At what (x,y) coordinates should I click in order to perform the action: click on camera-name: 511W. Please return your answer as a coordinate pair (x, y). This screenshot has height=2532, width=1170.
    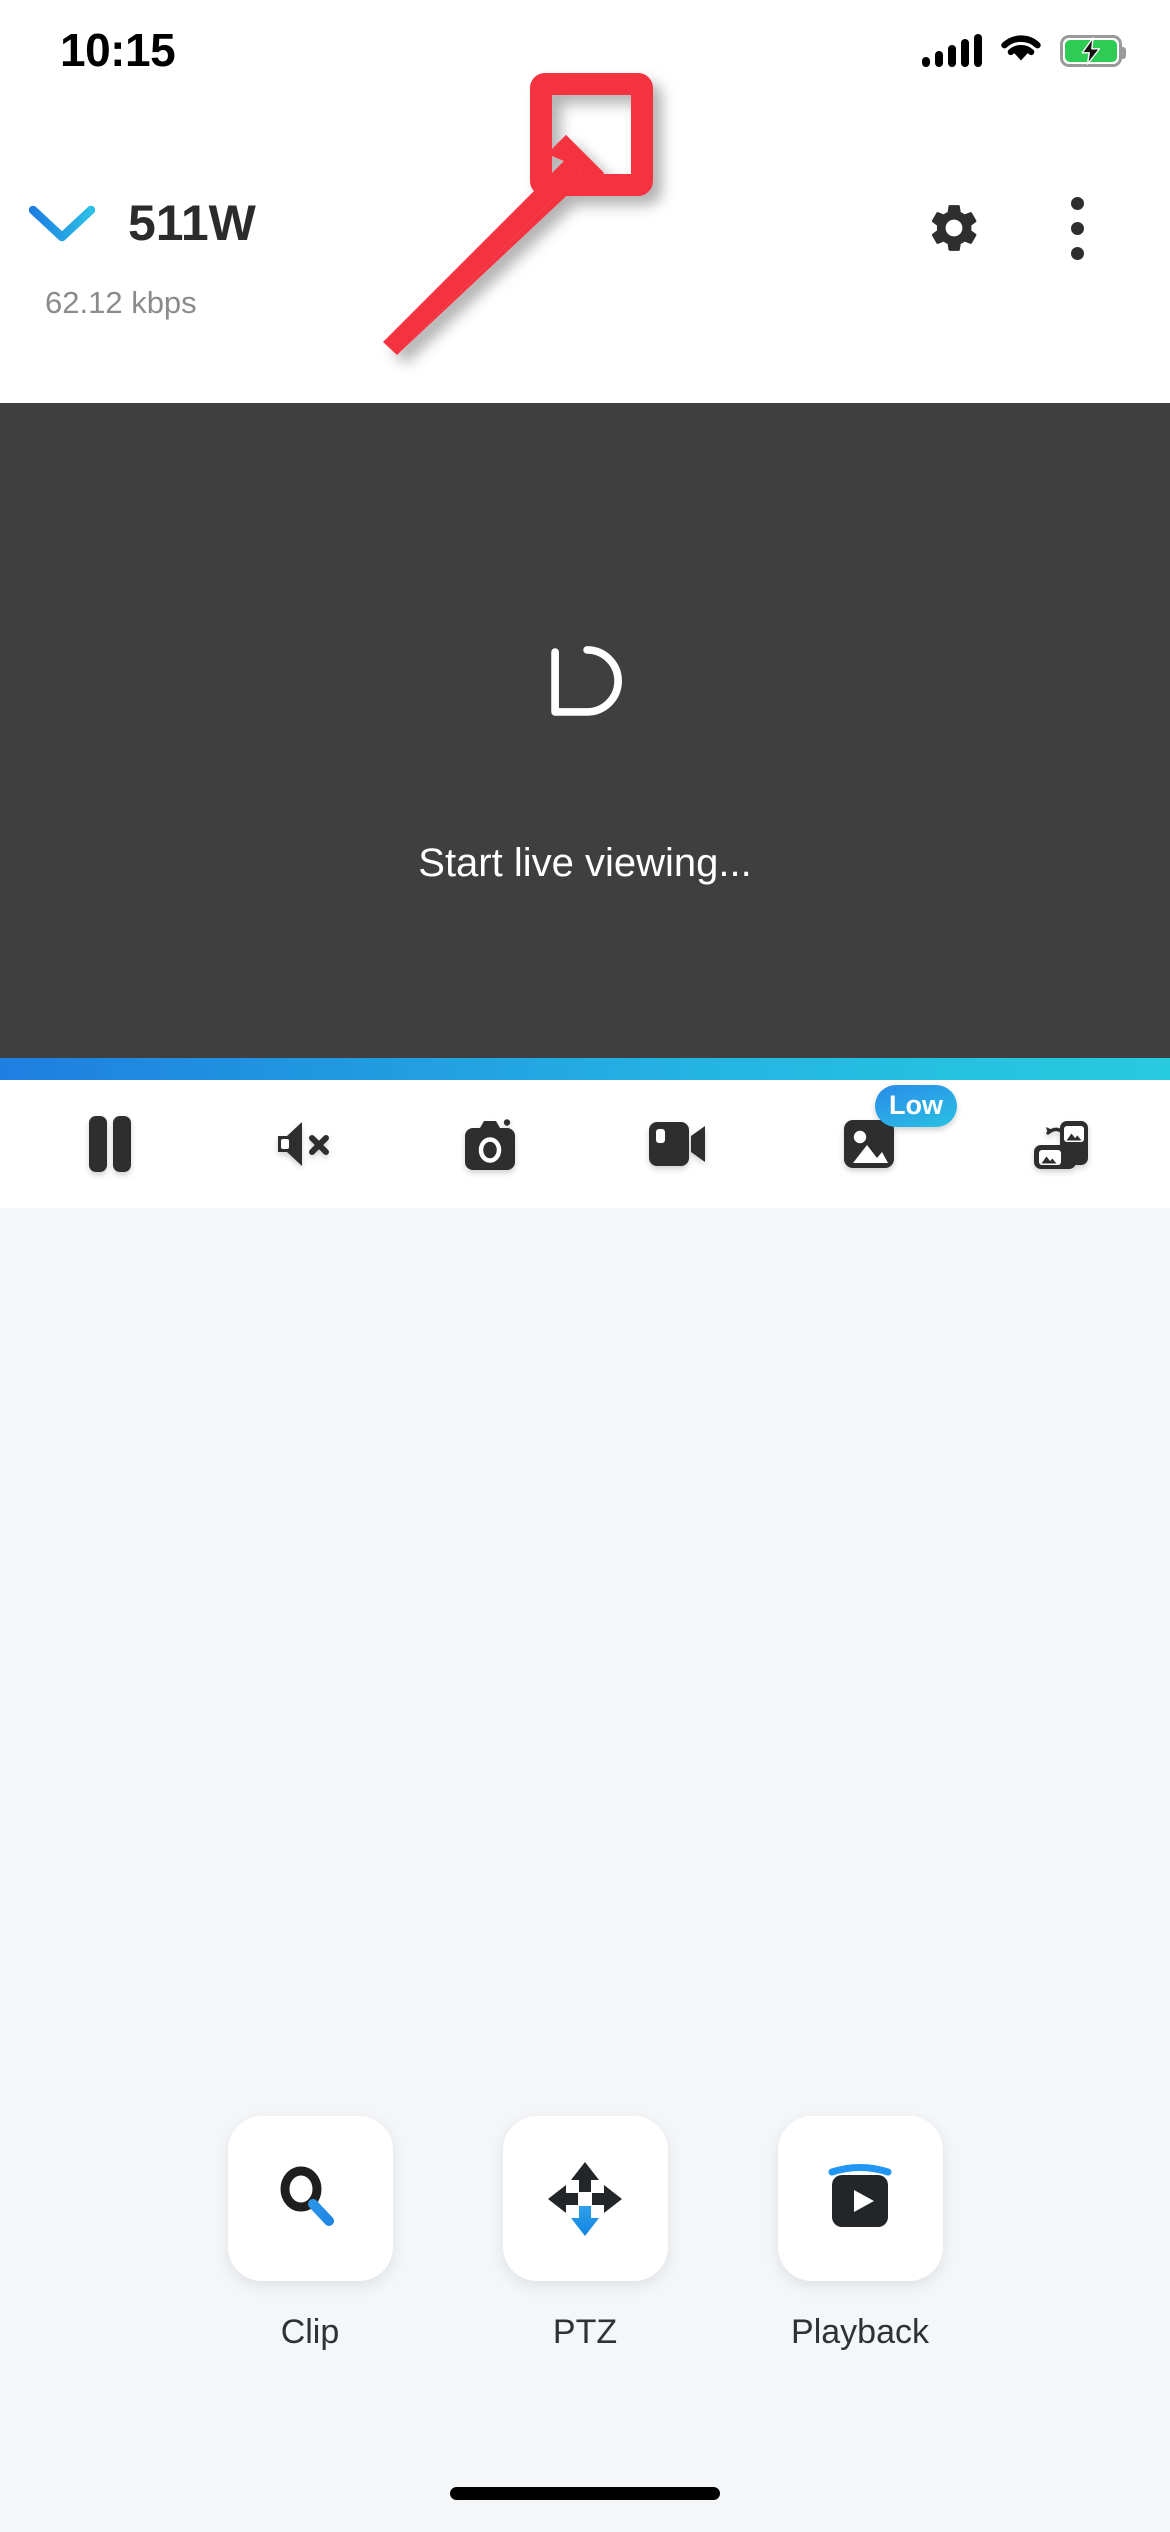
    Looking at the image, I should click on (192, 223).